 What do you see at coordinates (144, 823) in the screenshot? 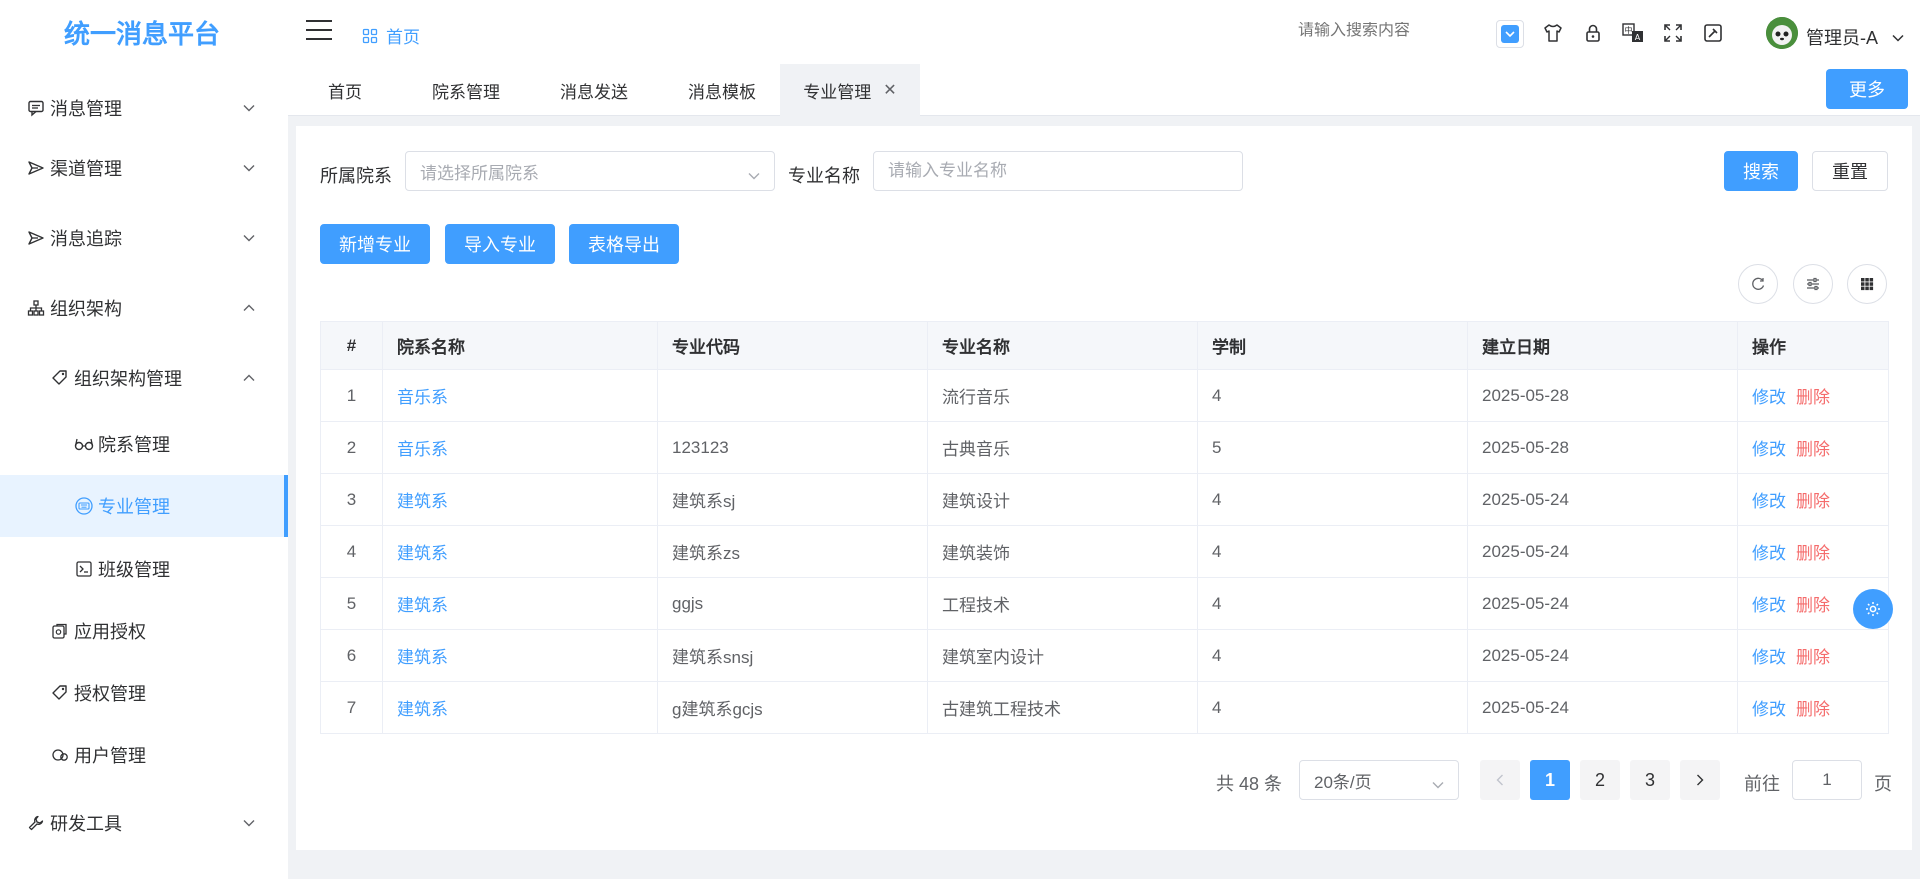
I see `sidebar-item-dev-tools: 研发工具` at bounding box center [144, 823].